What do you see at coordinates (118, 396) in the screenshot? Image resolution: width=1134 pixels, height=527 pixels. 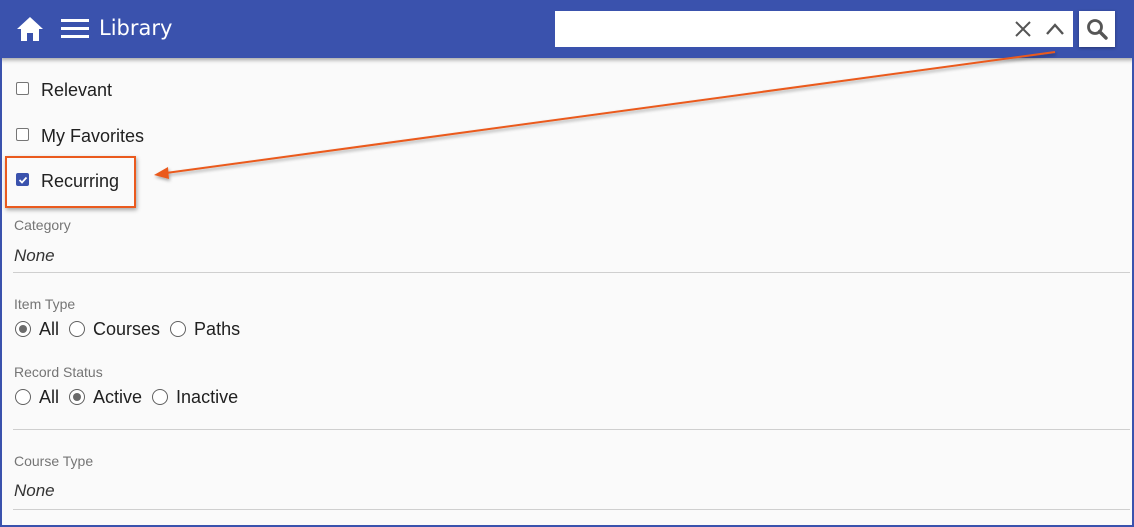 I see `radio-label: Active` at bounding box center [118, 396].